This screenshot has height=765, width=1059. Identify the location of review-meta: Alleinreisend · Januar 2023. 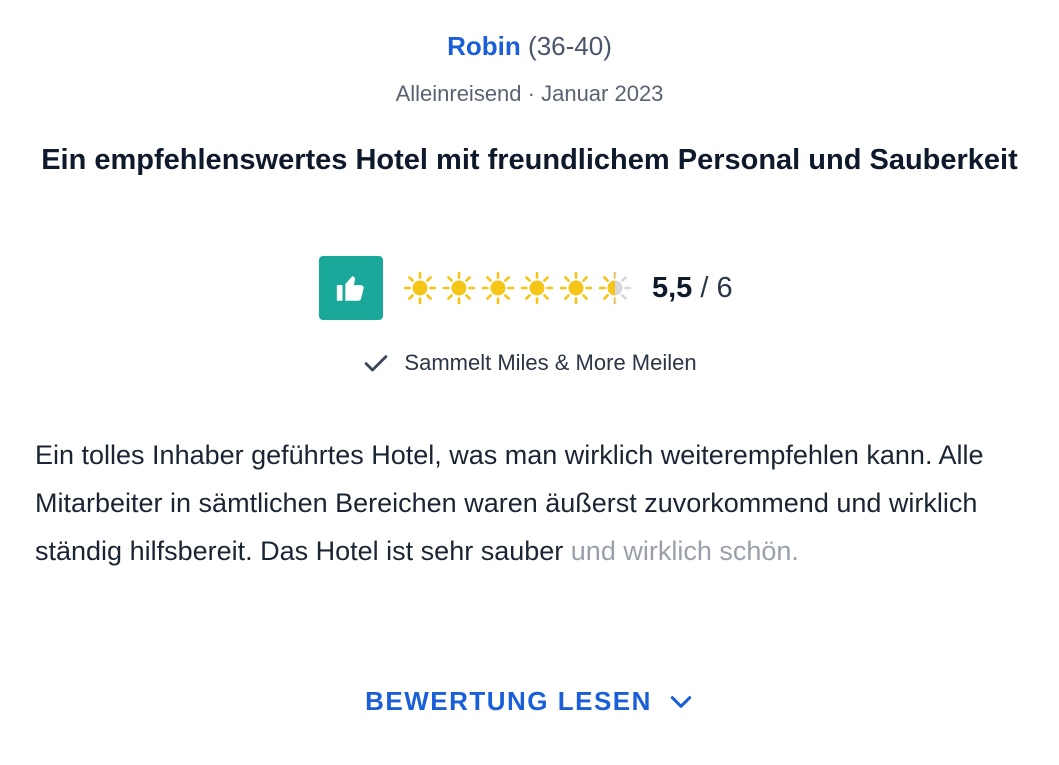
(529, 94).